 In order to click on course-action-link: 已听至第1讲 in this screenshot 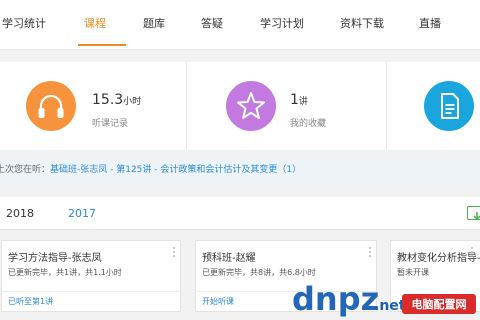, I will do `click(30, 301)`.